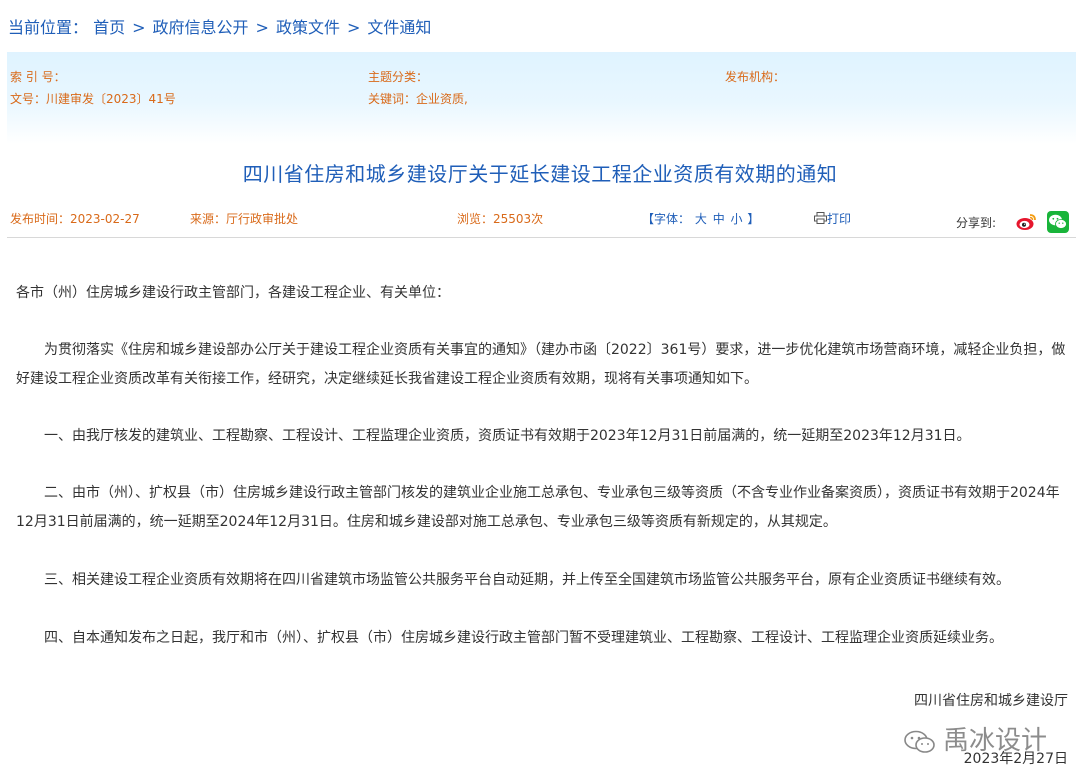 Image resolution: width=1080 pixels, height=783 pixels. I want to click on wechat-share-button, so click(1058, 222).